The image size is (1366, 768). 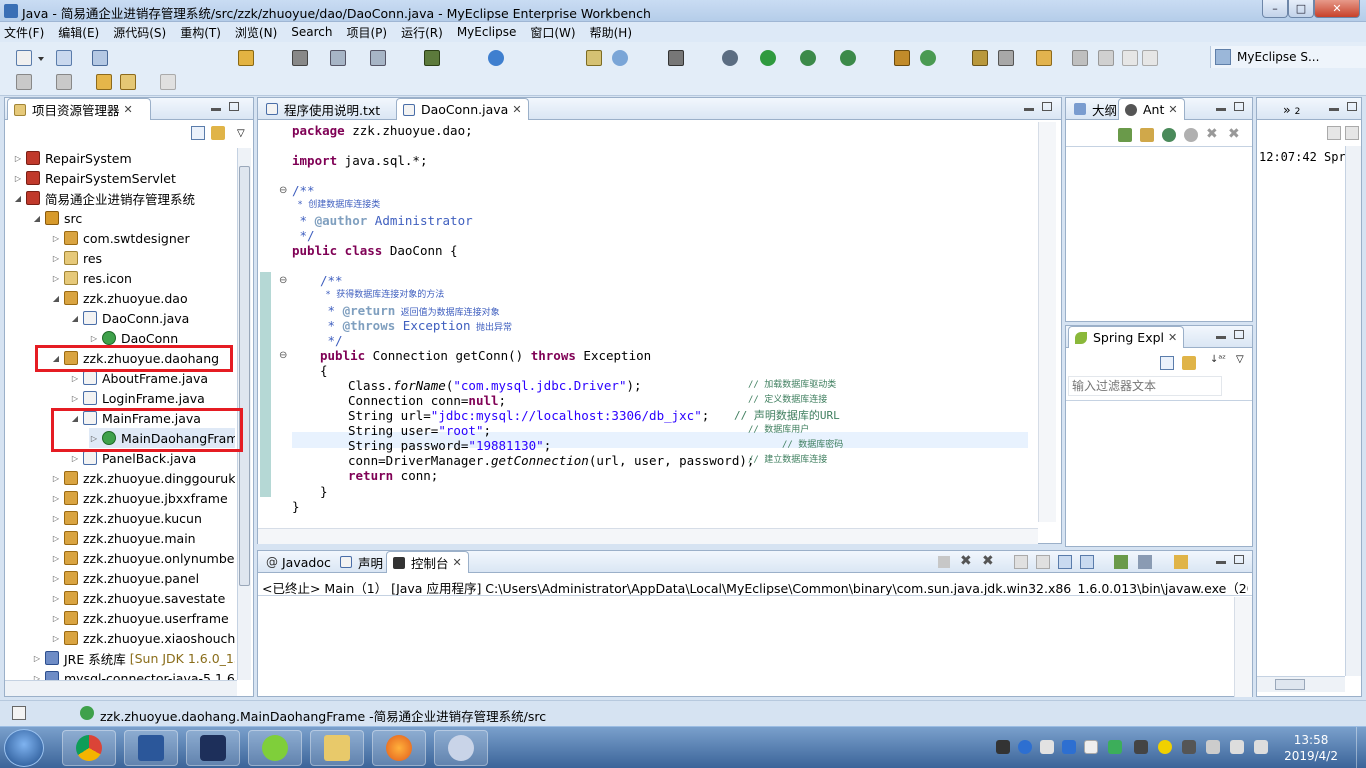 What do you see at coordinates (361, 562) in the screenshot?
I see `tab-declaration: 声明` at bounding box center [361, 562].